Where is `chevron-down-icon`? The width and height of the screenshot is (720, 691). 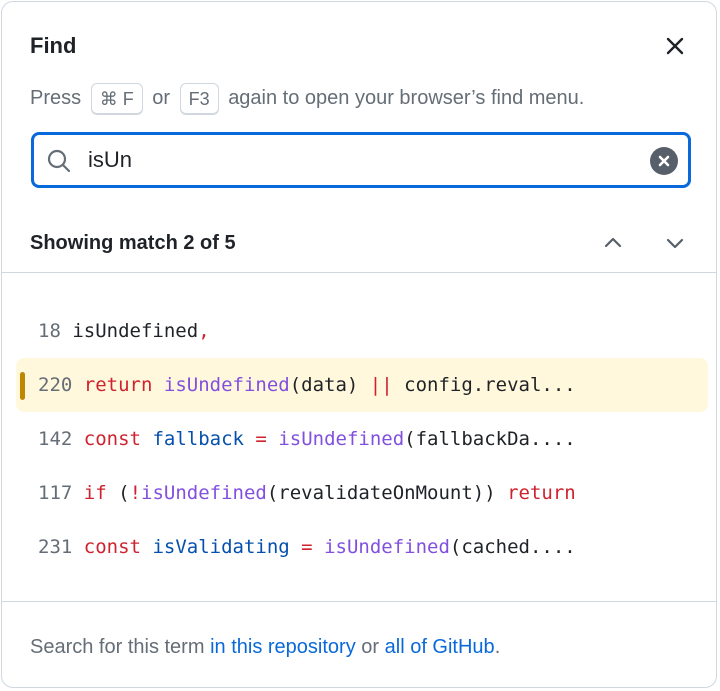
chevron-down-icon is located at coordinates (675, 243).